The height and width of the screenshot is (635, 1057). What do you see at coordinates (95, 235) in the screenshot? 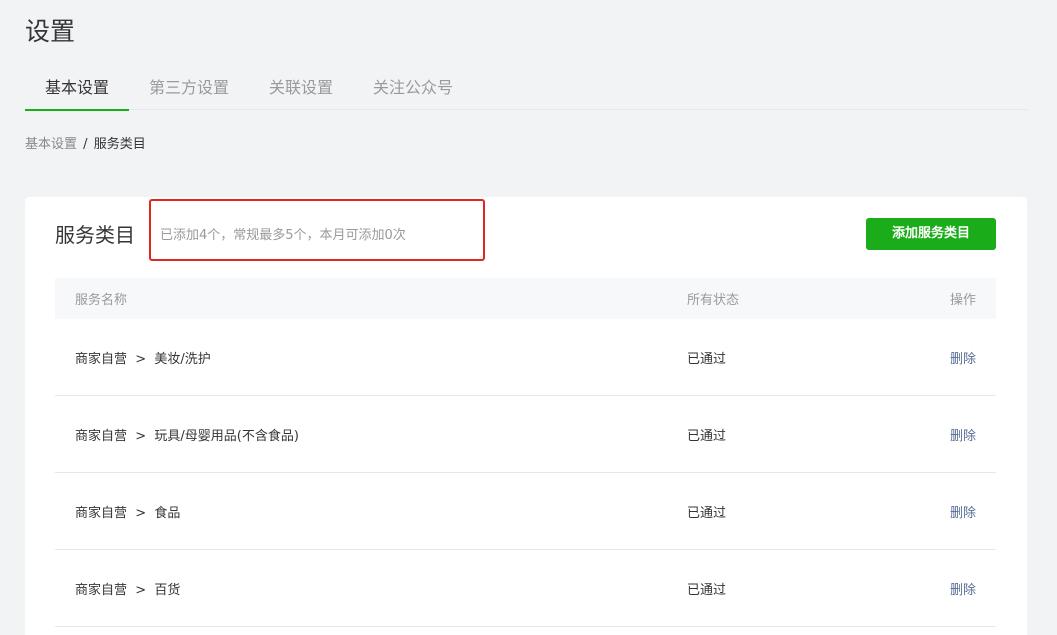
I see `section-title: 服务类目` at bounding box center [95, 235].